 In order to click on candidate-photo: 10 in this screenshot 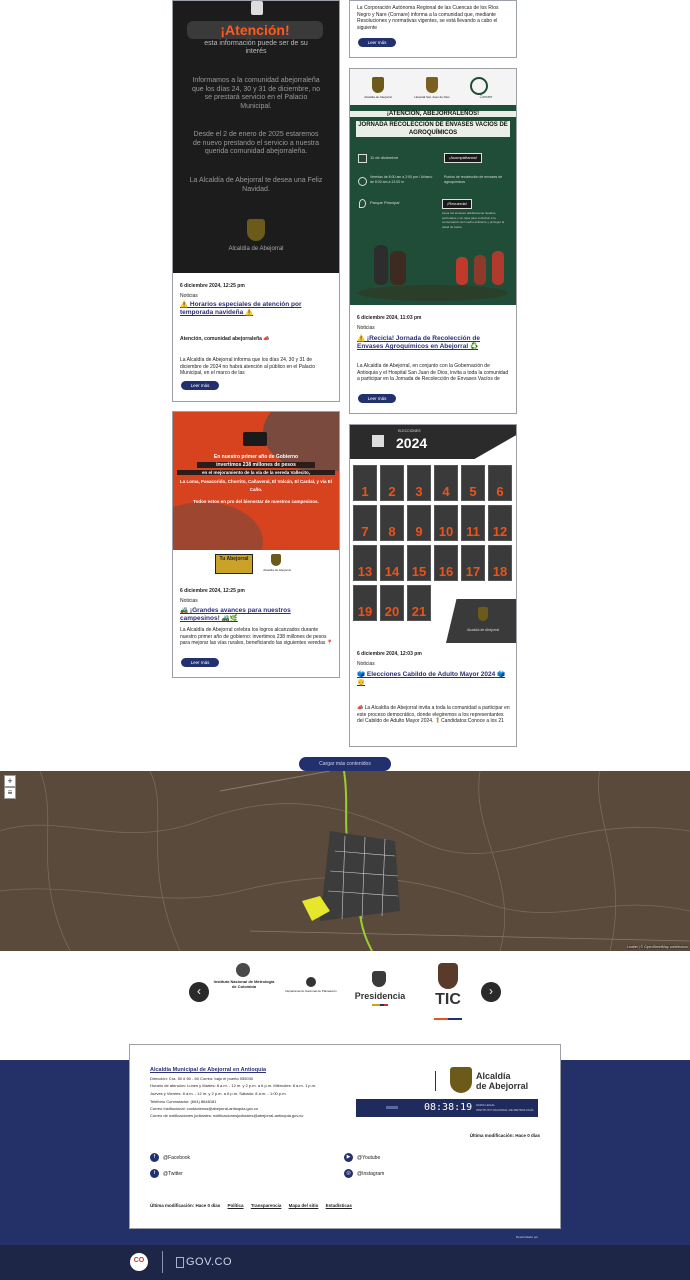, I will do `click(446, 523)`.